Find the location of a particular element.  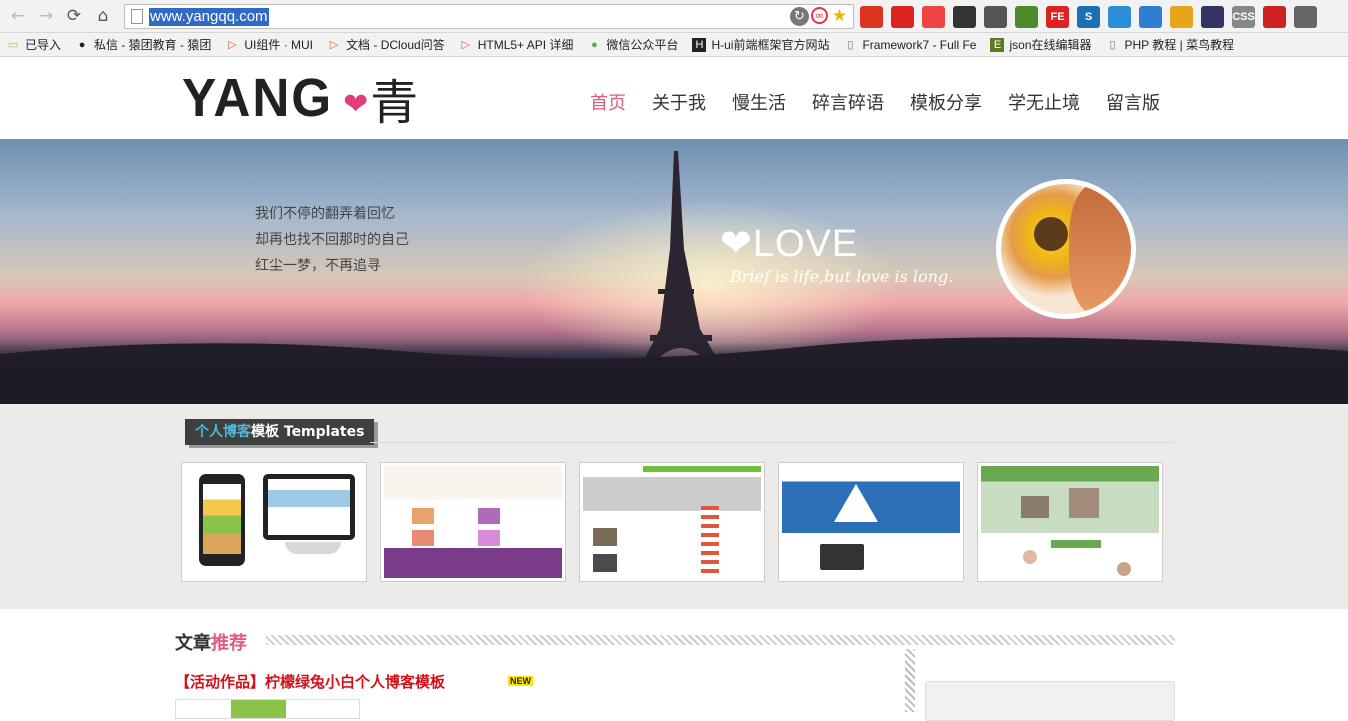

forward-icon is located at coordinates (1274, 17).